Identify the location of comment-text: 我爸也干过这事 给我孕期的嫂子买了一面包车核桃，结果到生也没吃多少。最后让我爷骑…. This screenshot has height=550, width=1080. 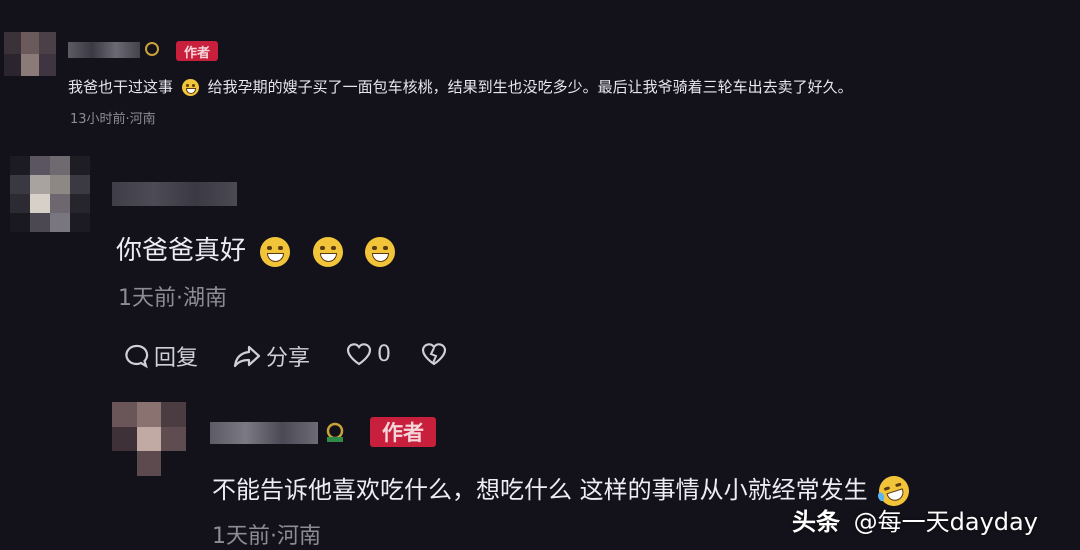
(460, 87).